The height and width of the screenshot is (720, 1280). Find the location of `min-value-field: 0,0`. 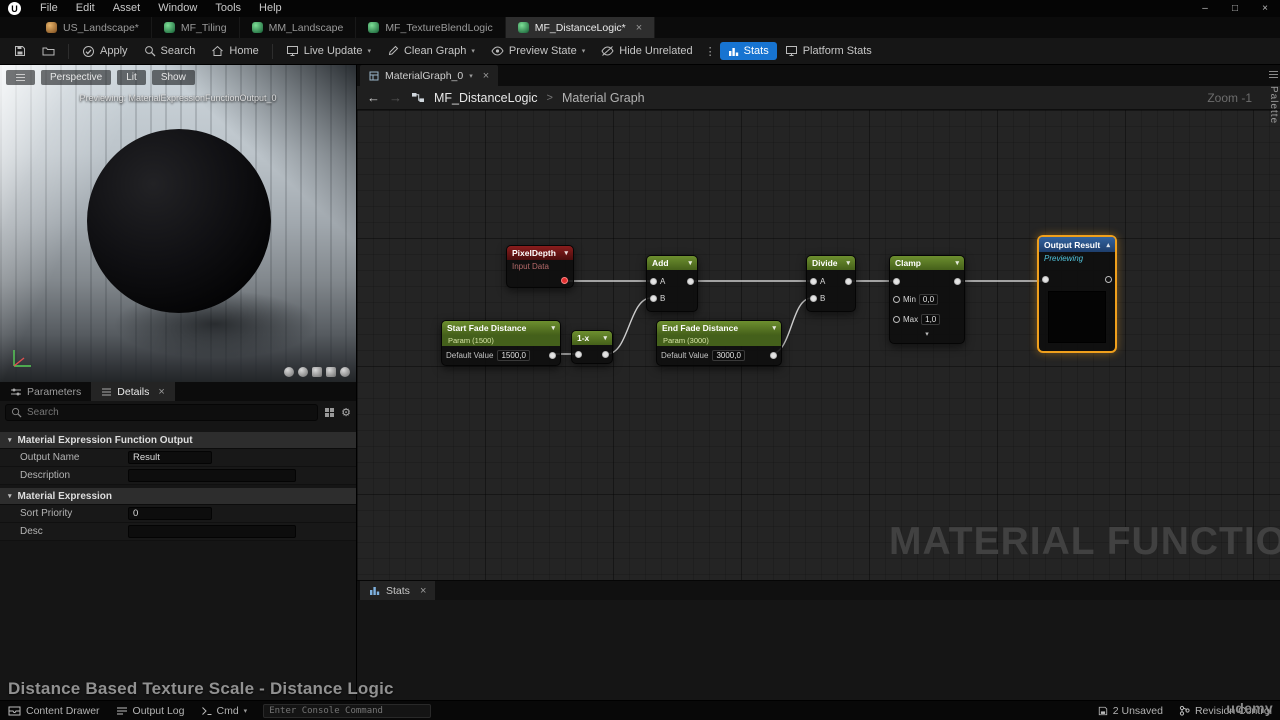

min-value-field: 0,0 is located at coordinates (928, 299).